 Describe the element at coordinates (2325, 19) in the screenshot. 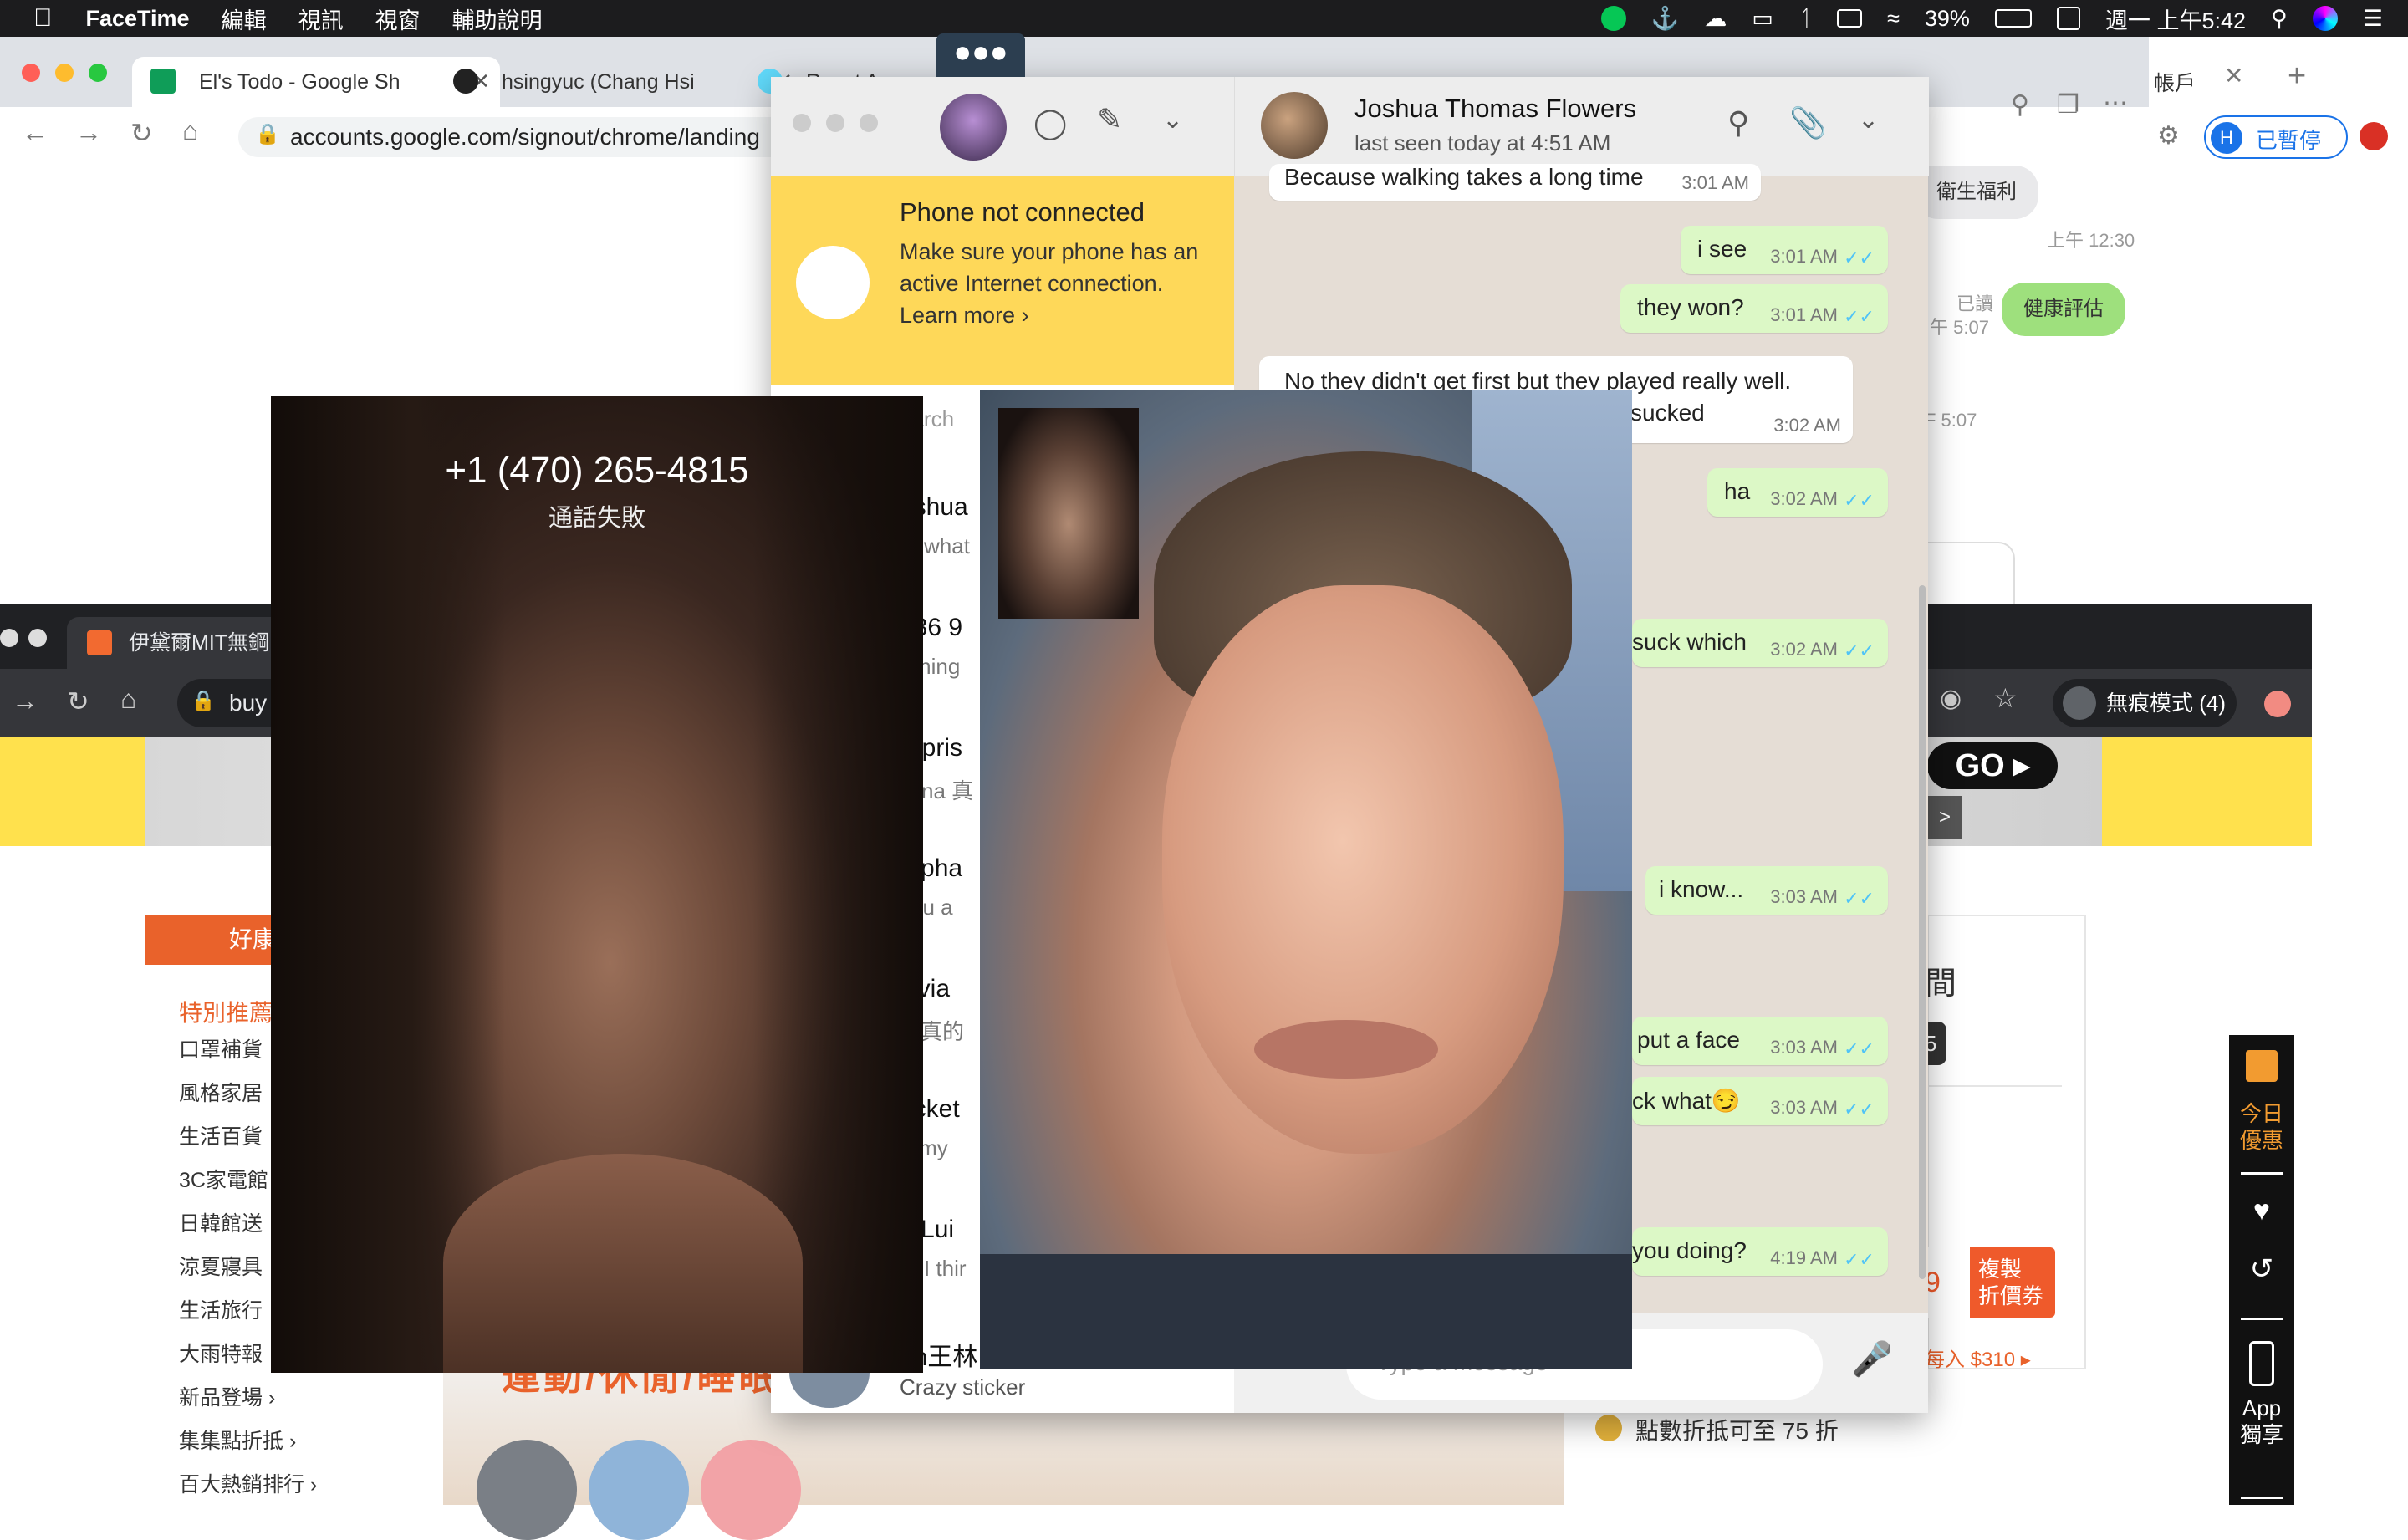

I see `siri-icon` at that location.